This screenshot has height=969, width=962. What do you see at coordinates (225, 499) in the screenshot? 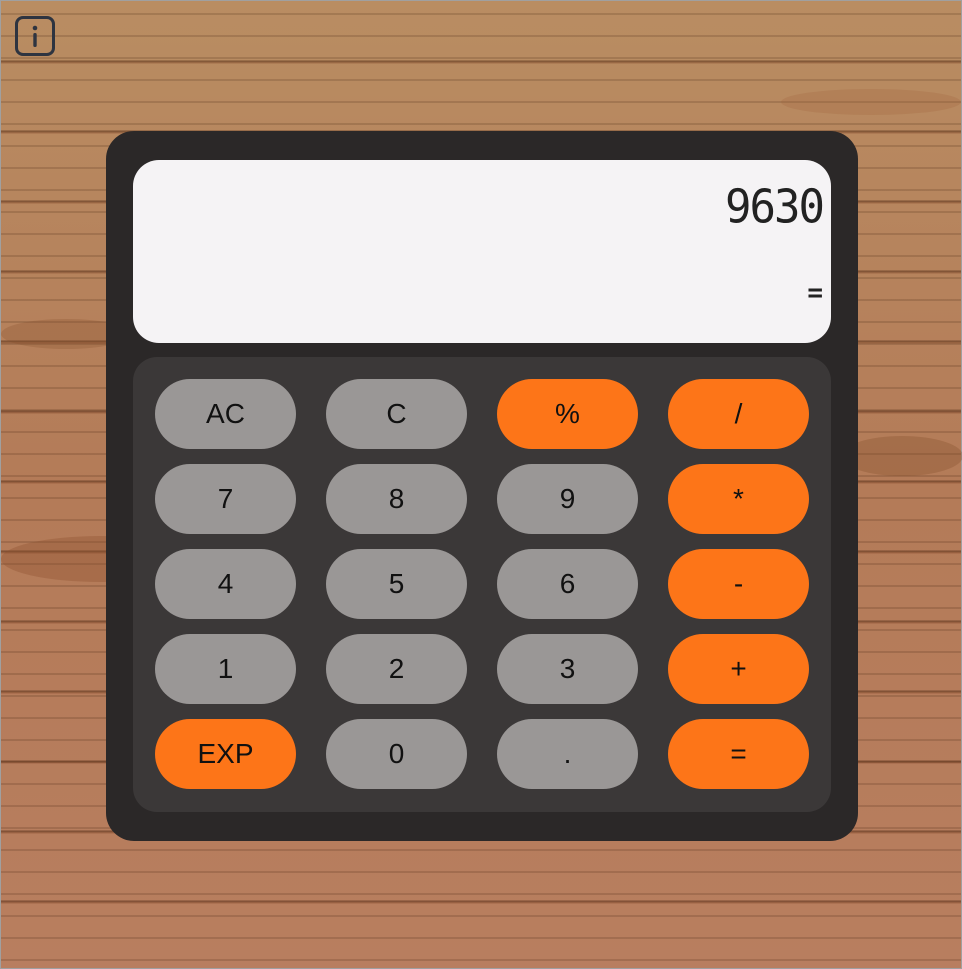
I see `digit-7-button: 7` at bounding box center [225, 499].